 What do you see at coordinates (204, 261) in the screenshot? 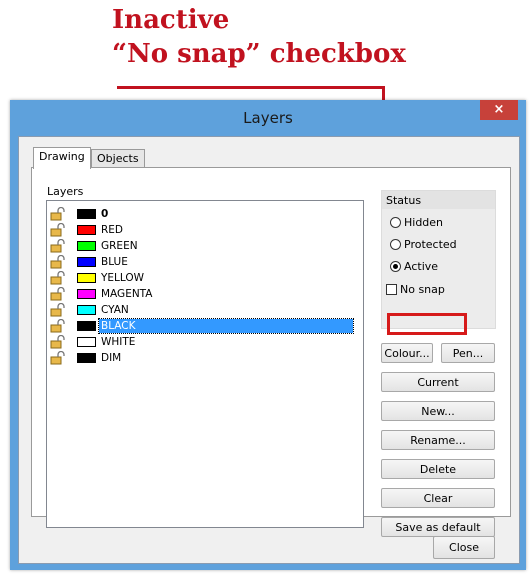
I see `layer-row: BLUE` at bounding box center [204, 261].